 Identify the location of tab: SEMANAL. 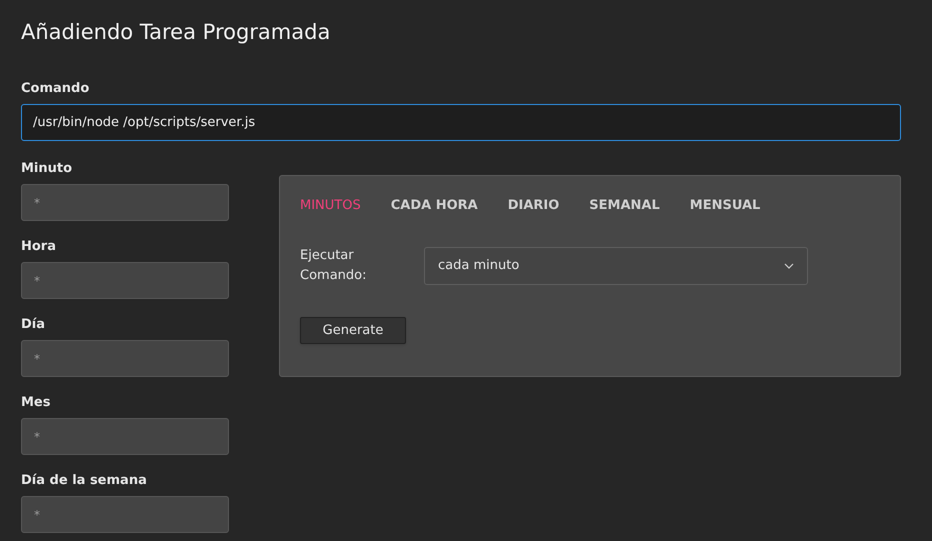
(624, 206).